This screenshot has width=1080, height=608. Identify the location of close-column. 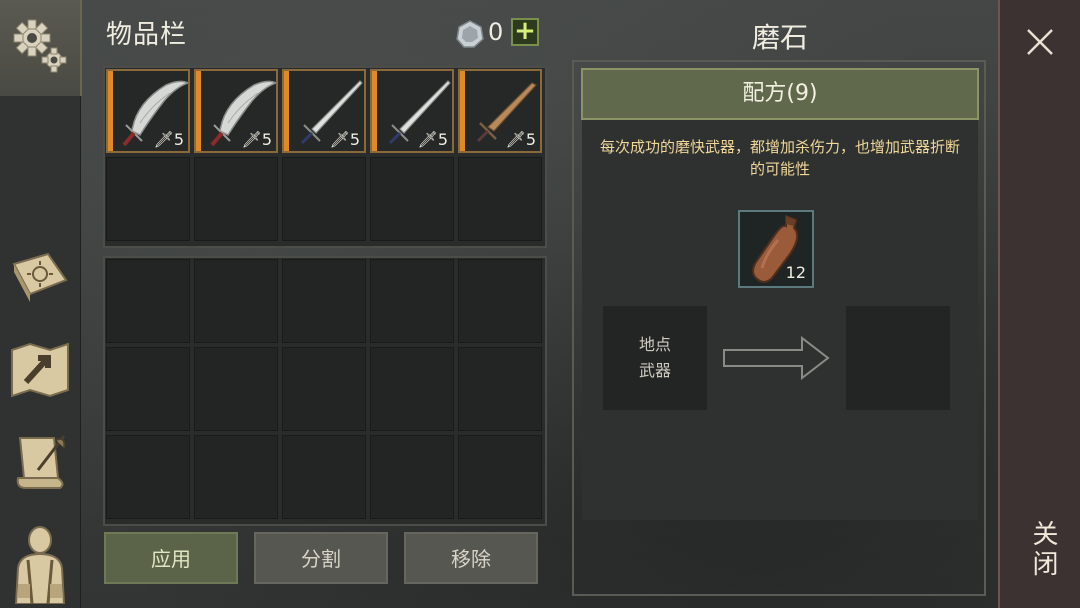
(1039, 304).